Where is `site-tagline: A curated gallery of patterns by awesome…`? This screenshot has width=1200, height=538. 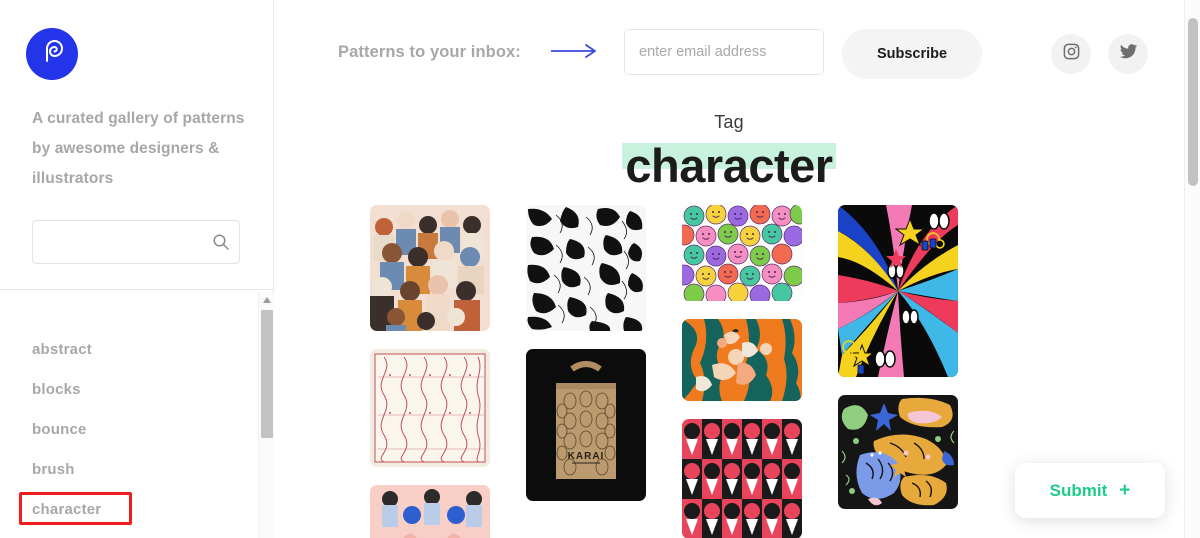 site-tagline: A curated gallery of patterns by awesome… is located at coordinates (138, 148).